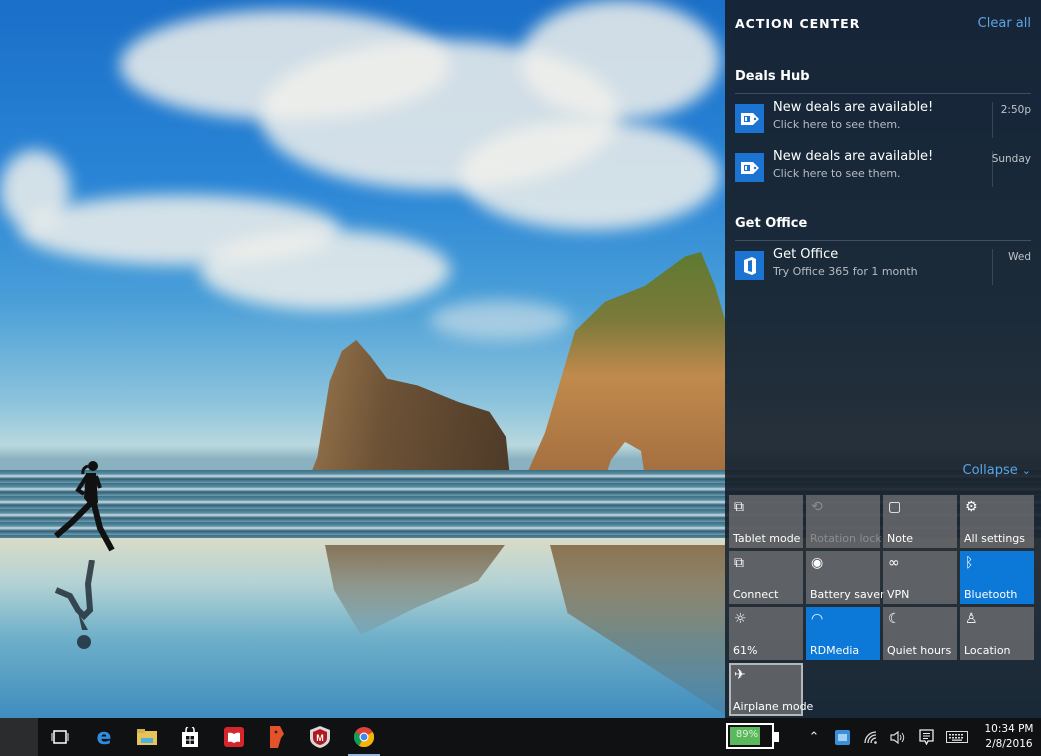 Image resolution: width=1041 pixels, height=756 pixels. I want to click on quick-action-tablet-mode: ⧉ Tablet mode, so click(766, 521).